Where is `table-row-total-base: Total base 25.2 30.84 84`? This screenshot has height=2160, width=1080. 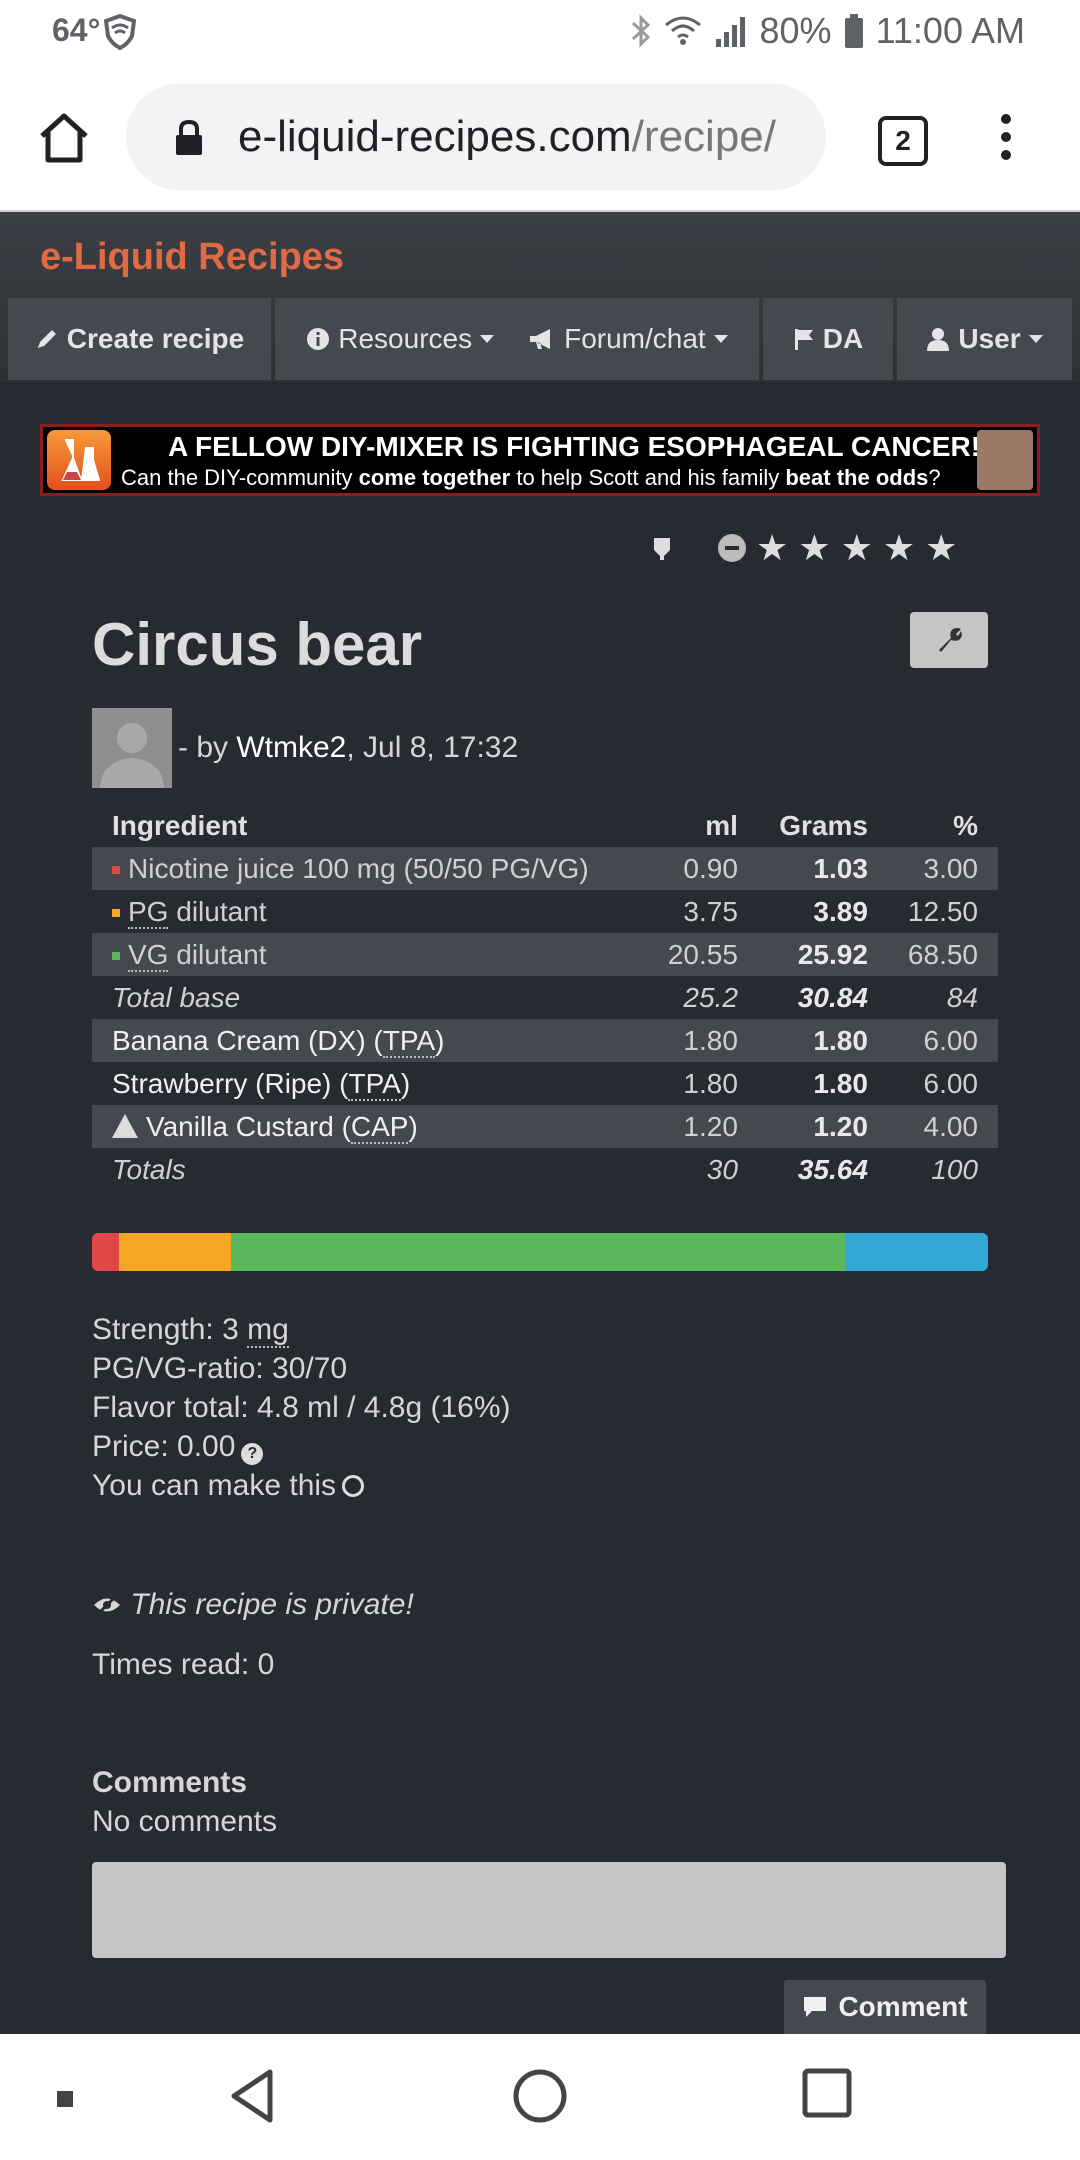
table-row-total-base: Total base 25.2 30.84 84 is located at coordinates (545, 997).